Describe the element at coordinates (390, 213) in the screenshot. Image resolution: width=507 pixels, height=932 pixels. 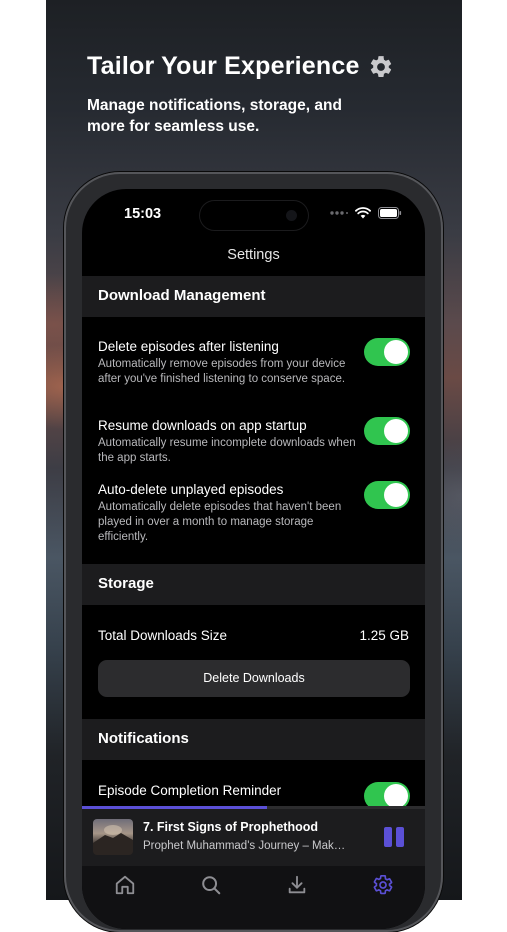
I see `battery-icon` at that location.